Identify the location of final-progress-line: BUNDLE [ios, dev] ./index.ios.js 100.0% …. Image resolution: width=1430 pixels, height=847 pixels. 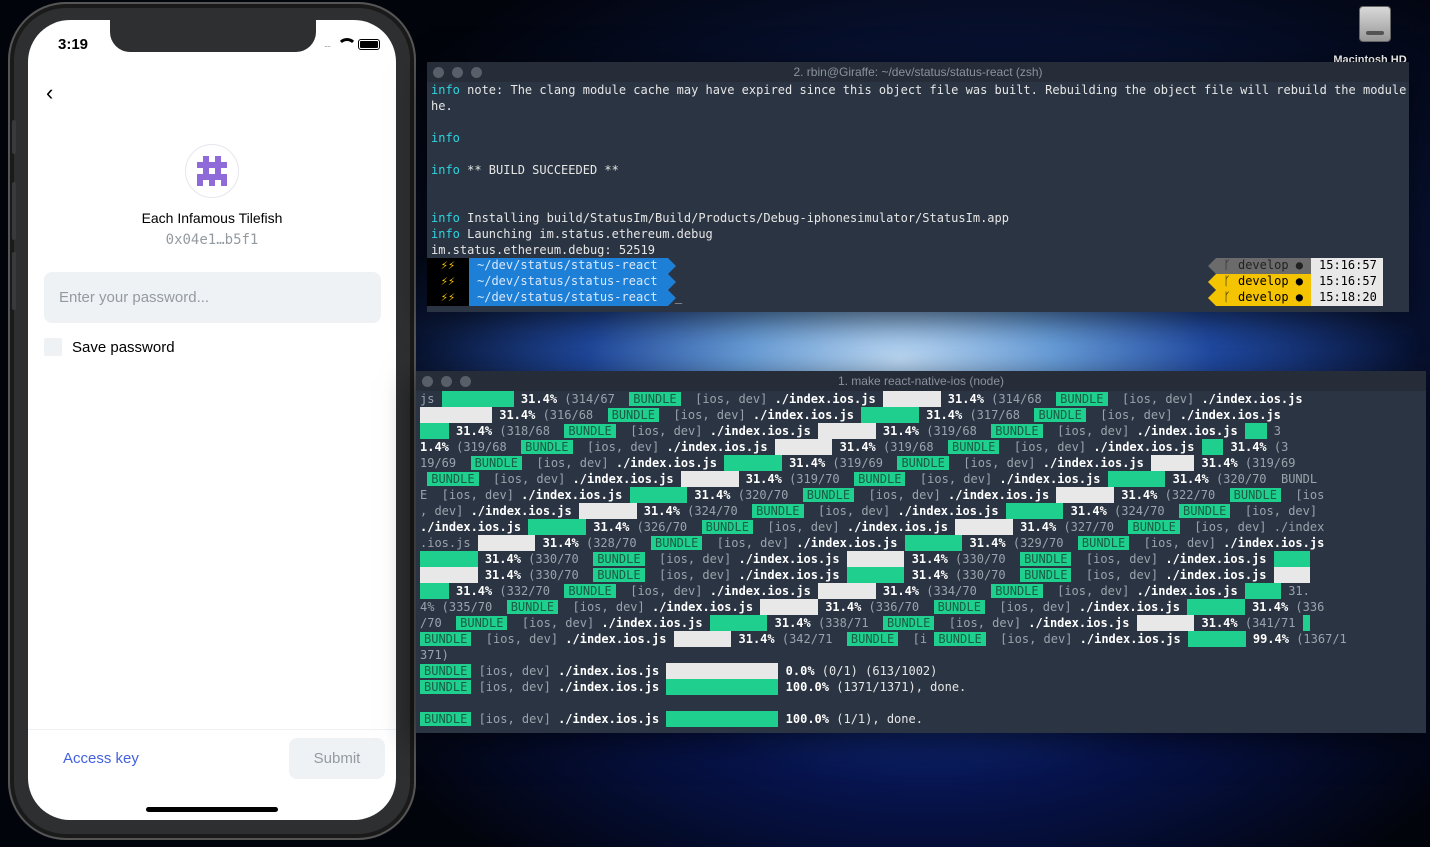
(921, 719).